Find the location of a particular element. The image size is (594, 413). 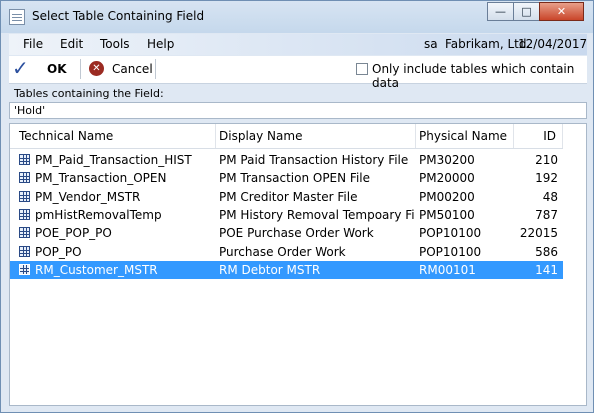

maximize-button: □ is located at coordinates (526, 11).